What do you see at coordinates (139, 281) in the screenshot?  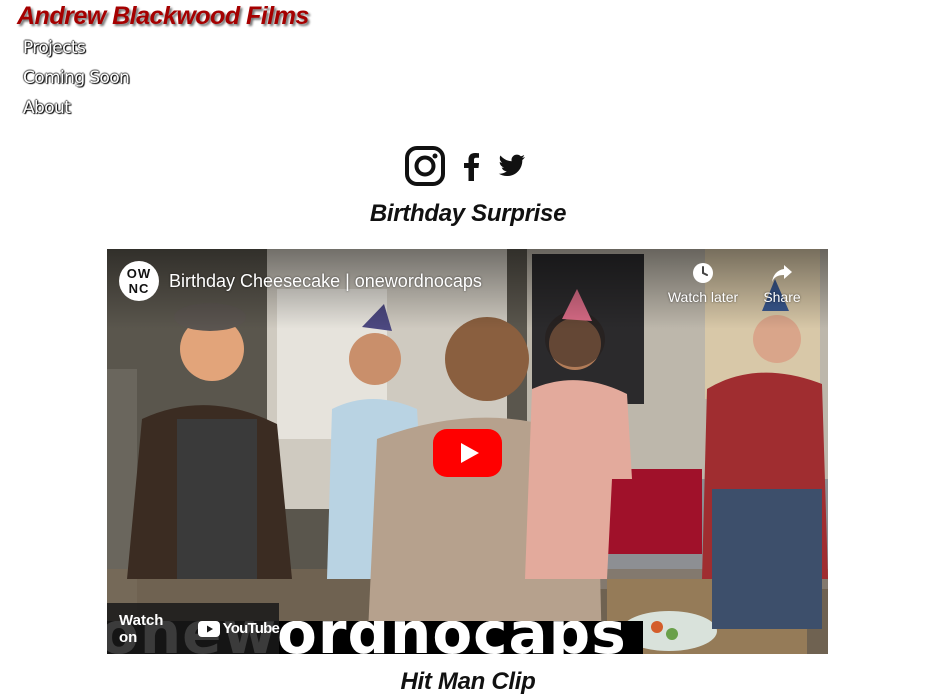 I see `channel-logo: OW NC` at bounding box center [139, 281].